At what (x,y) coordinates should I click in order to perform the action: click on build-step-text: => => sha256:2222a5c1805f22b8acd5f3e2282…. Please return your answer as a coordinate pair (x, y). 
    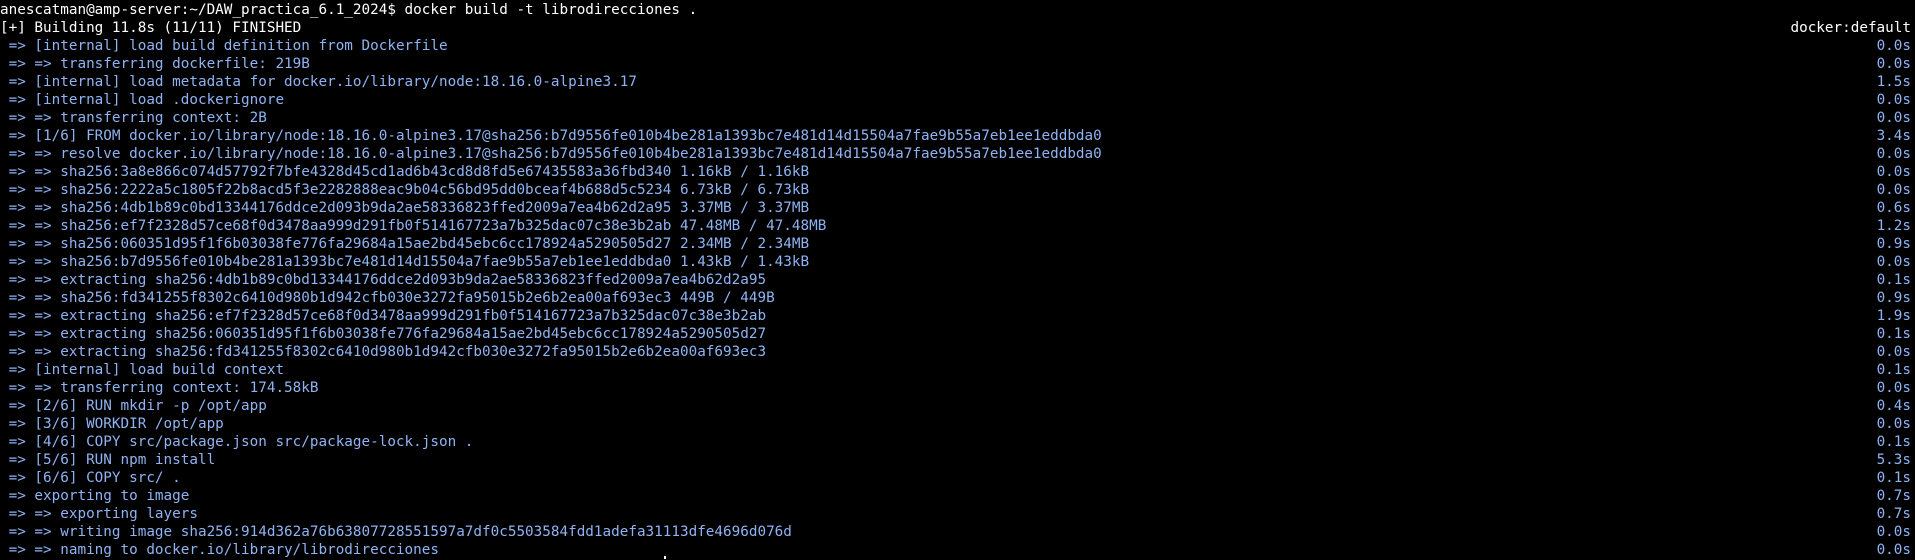
    Looking at the image, I should click on (405, 190).